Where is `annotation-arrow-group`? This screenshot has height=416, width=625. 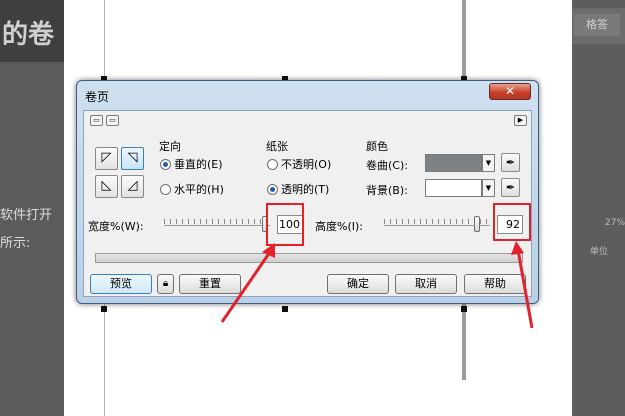 annotation-arrow-group is located at coordinates (377, 285).